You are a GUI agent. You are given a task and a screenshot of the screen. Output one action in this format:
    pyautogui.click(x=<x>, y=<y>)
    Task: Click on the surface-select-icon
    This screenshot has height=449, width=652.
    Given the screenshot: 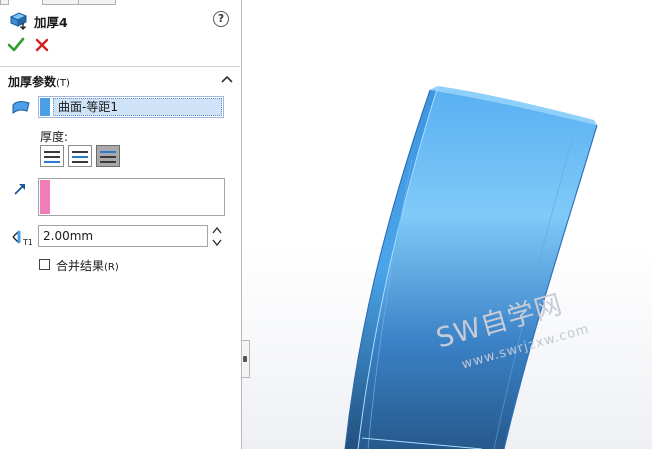 What is the action you would take?
    pyautogui.click(x=21, y=107)
    